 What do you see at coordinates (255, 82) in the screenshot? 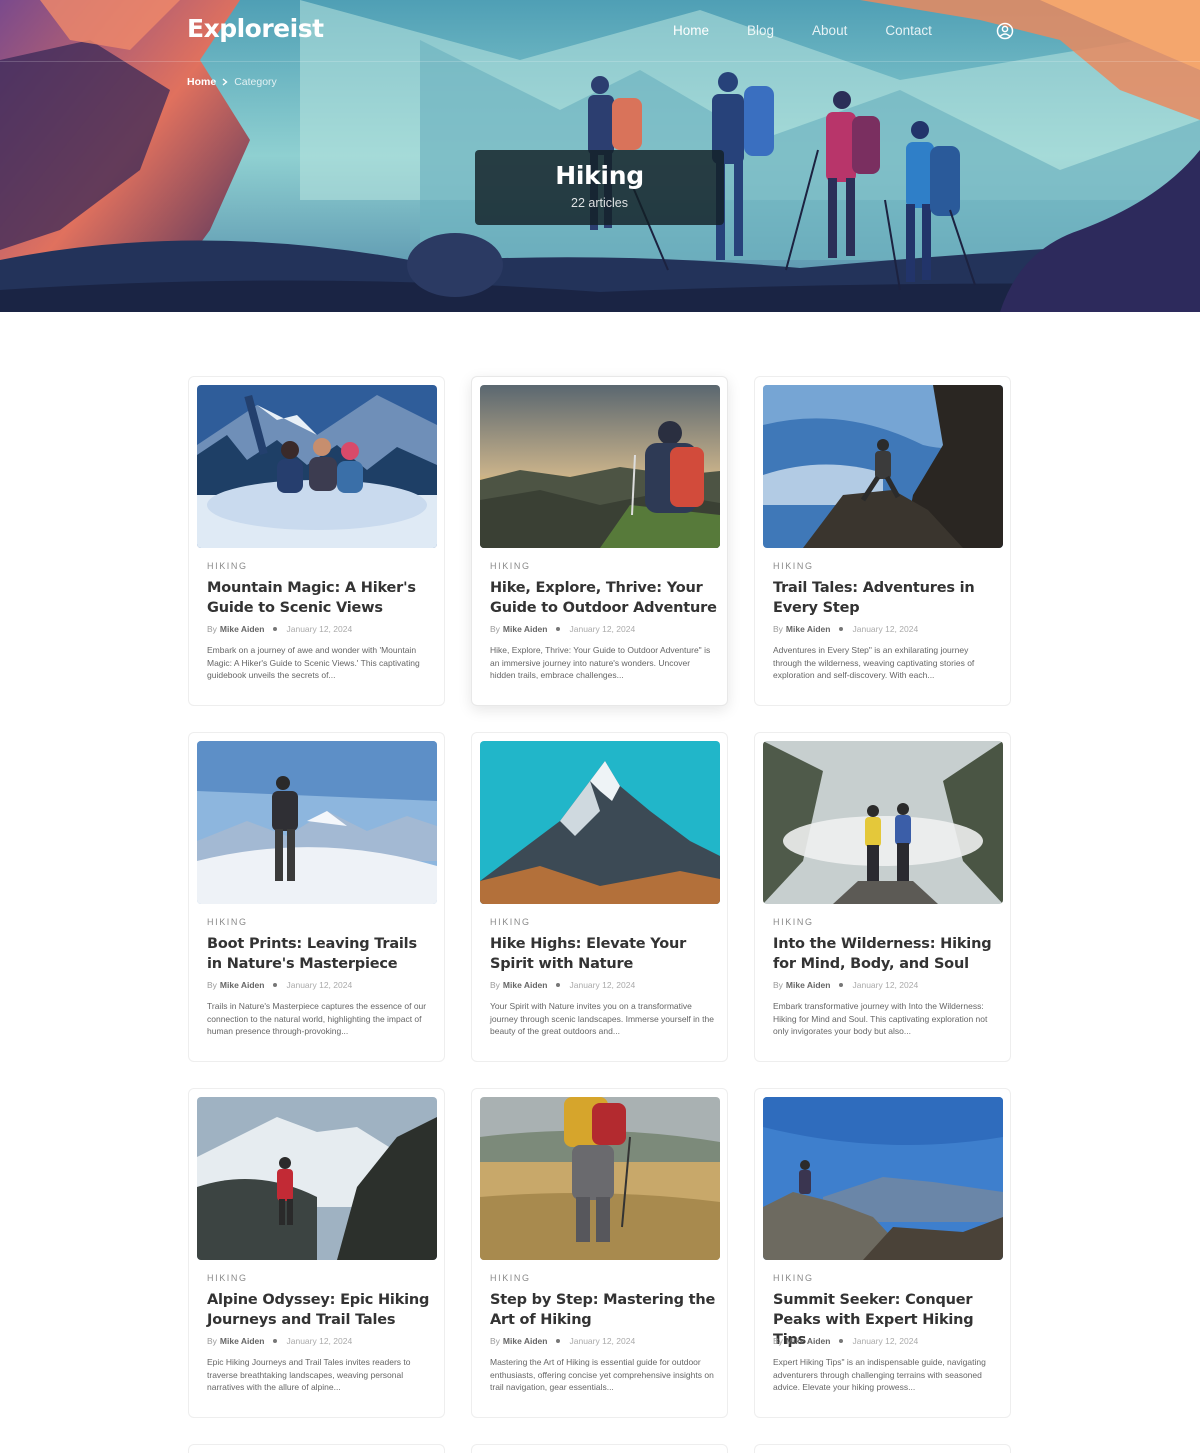
I see `breadcrumb-current: Category` at bounding box center [255, 82].